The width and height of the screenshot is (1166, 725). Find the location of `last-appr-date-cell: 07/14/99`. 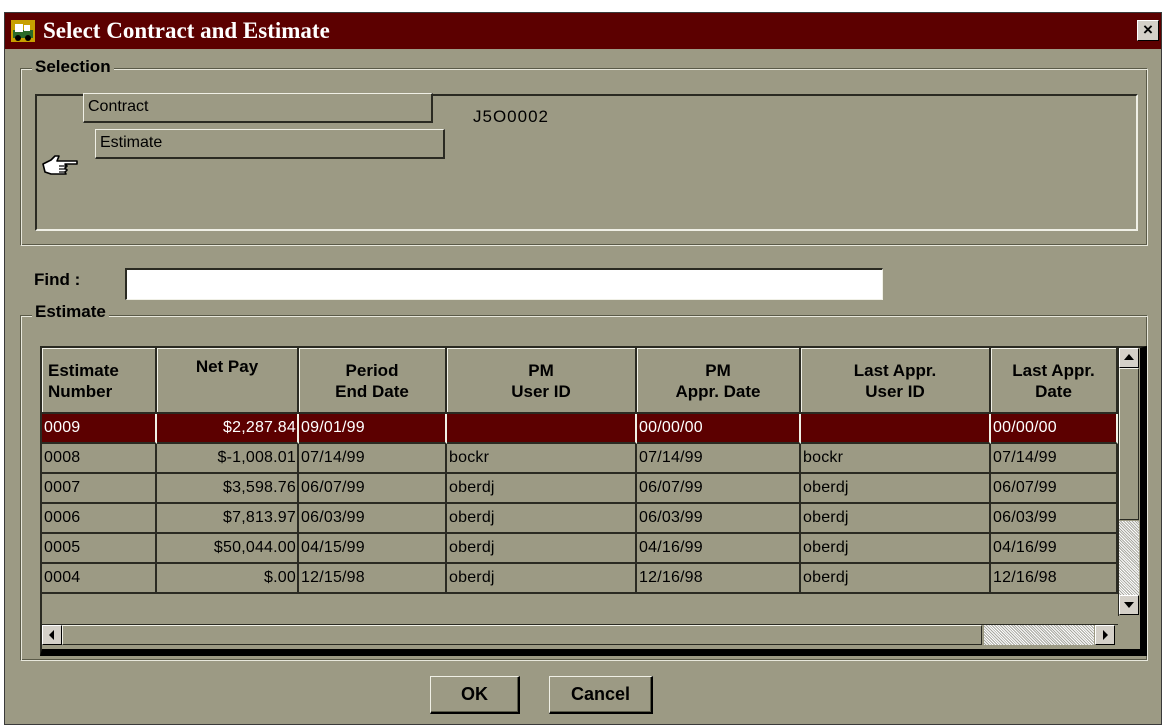

last-appr-date-cell: 07/14/99 is located at coordinates (1054, 459).